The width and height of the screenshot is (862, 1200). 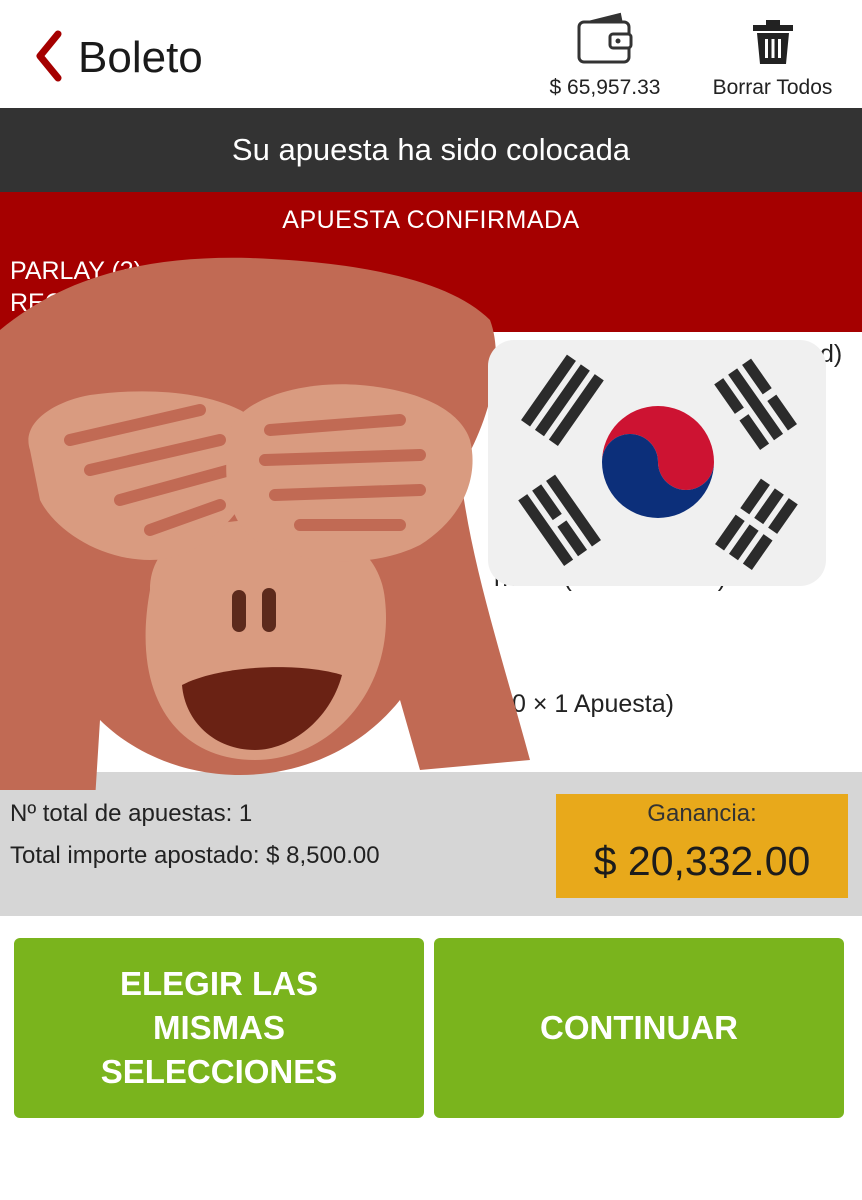 What do you see at coordinates (593, 704) in the screenshot?
I see `detail-fragment: 0 × 1 Apuesta)` at bounding box center [593, 704].